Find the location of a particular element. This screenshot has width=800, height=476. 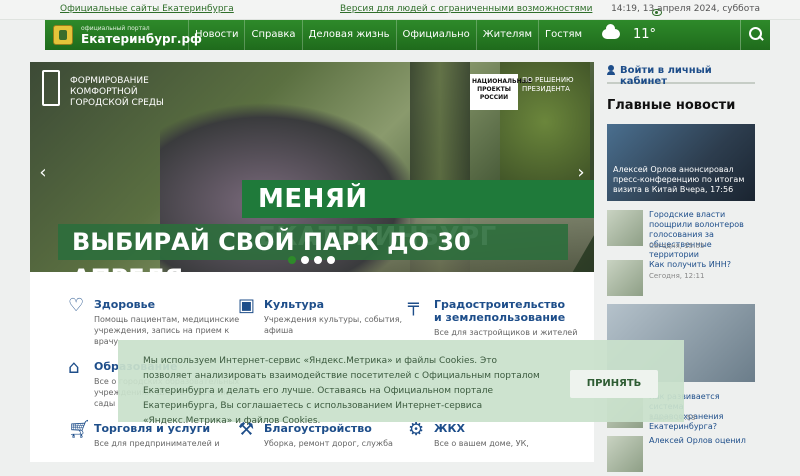

news-heading: Главные новости is located at coordinates (671, 105).